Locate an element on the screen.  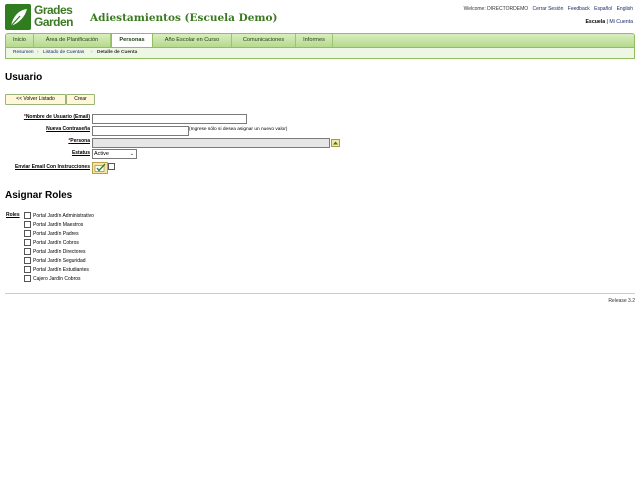
nav-tab-personas: Personas is located at coordinates (132, 40).